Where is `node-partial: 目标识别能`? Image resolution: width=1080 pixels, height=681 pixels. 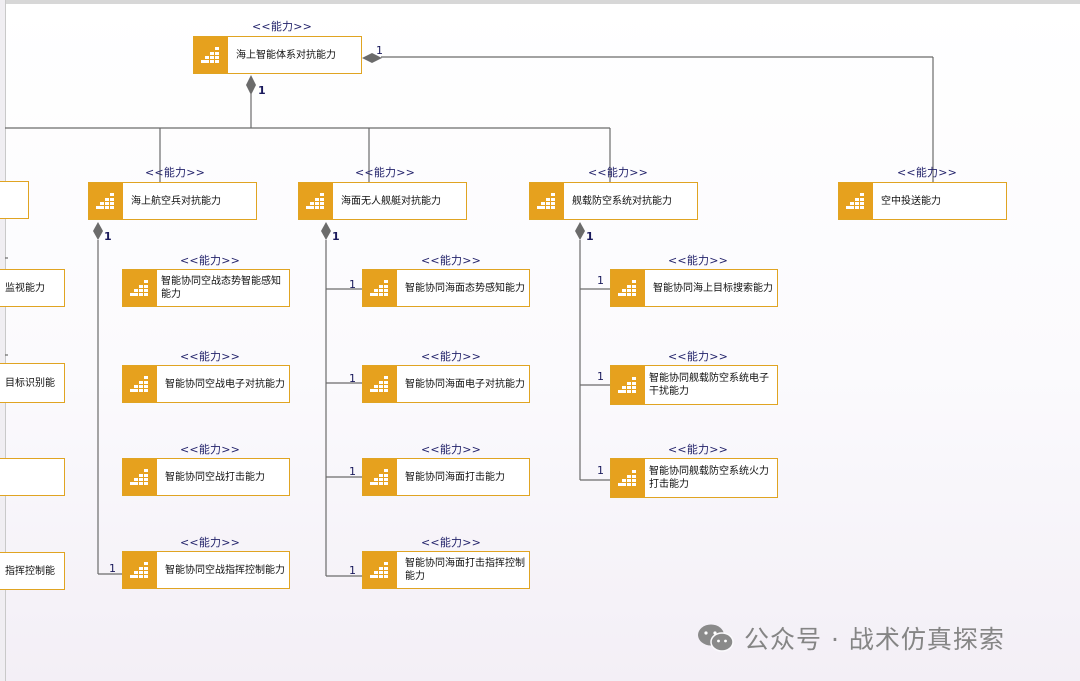 node-partial: 目标识别能 is located at coordinates (32, 383).